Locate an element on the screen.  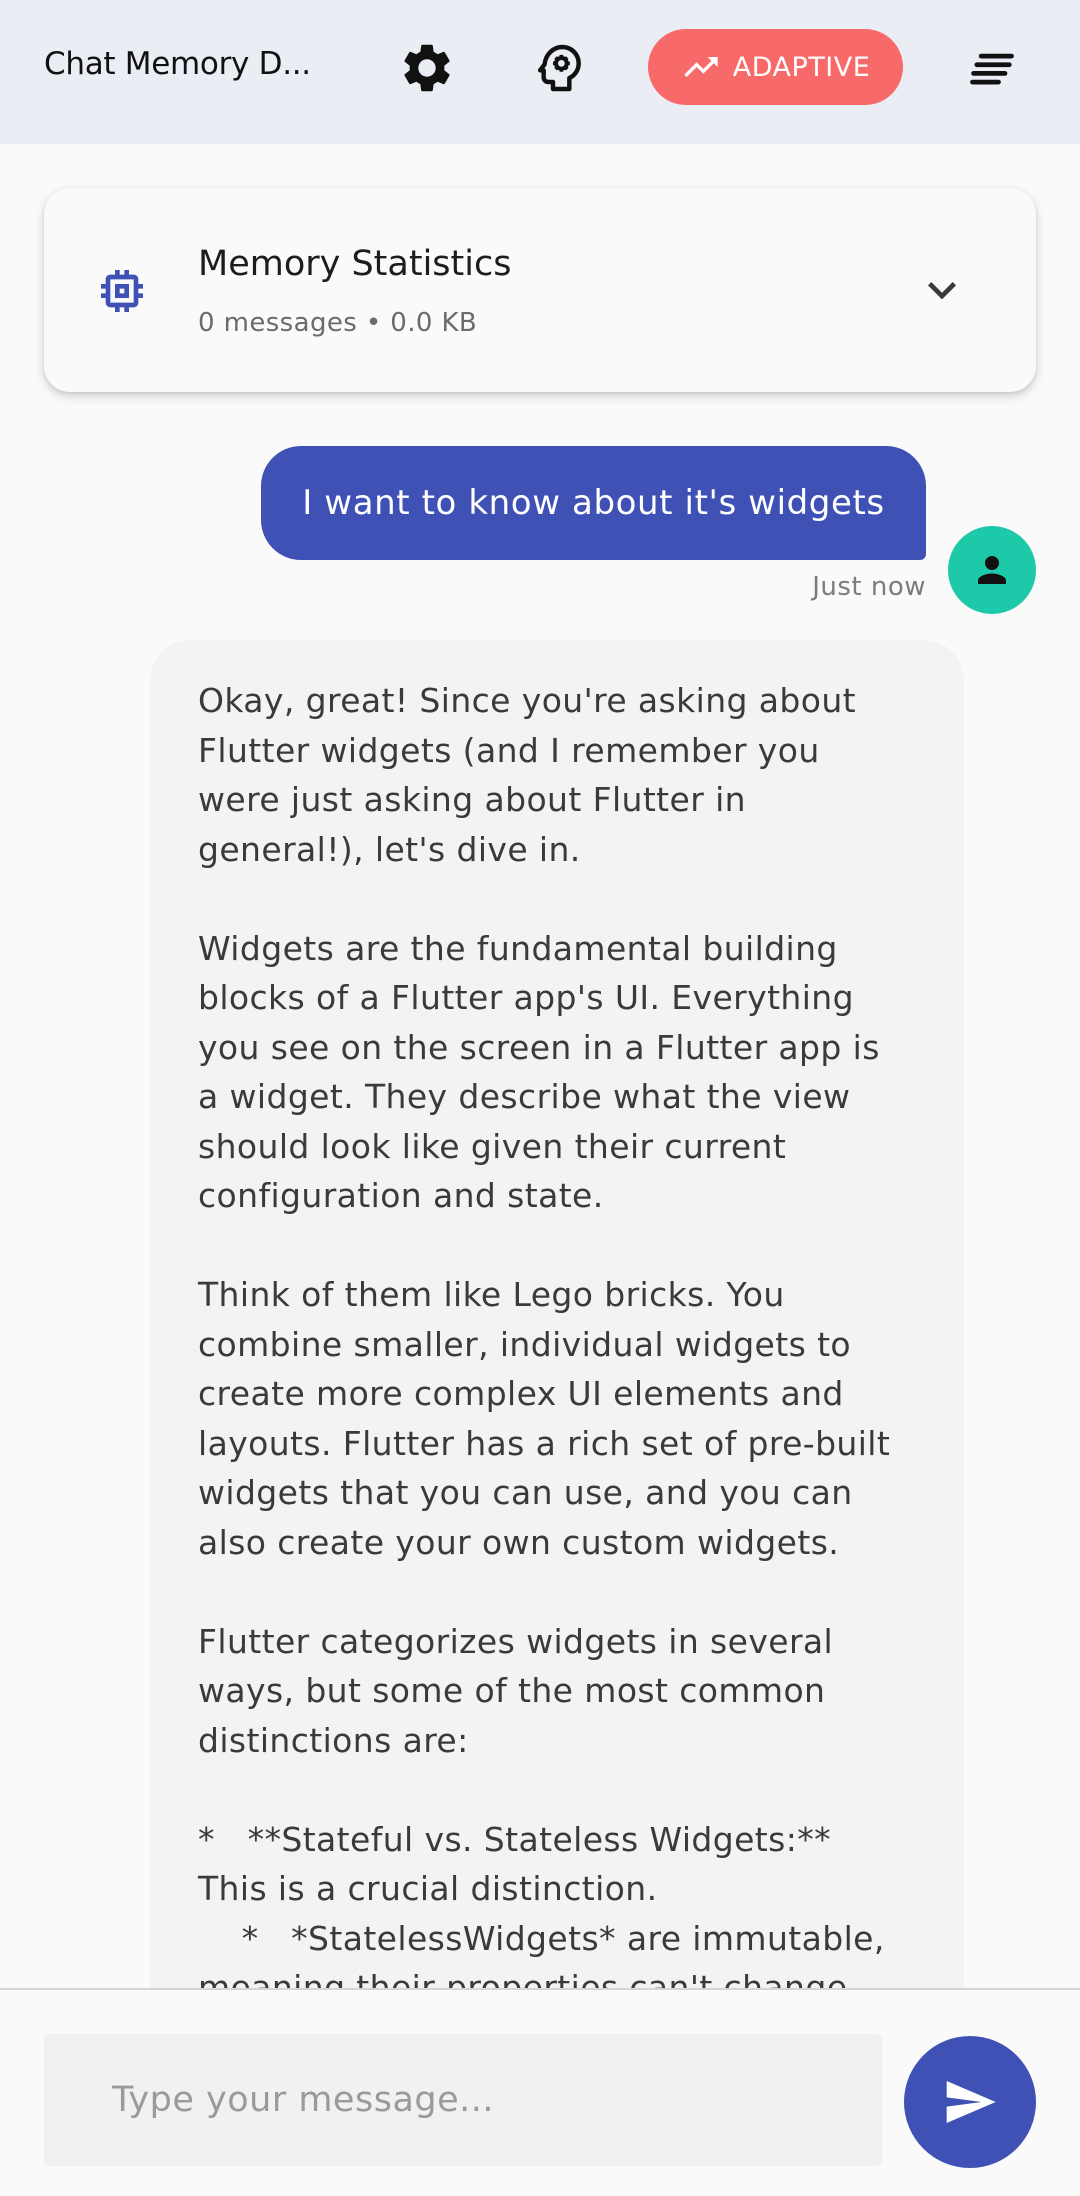
user-message-text: I want to know about it's widgets is located at coordinates (593, 503).